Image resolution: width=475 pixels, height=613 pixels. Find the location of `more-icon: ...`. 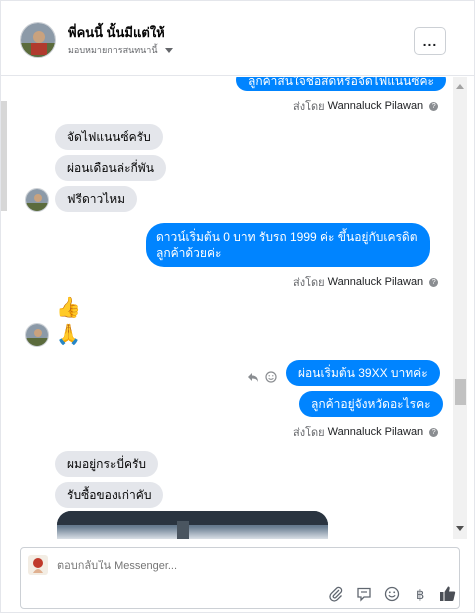

more-icon: ... is located at coordinates (430, 41).